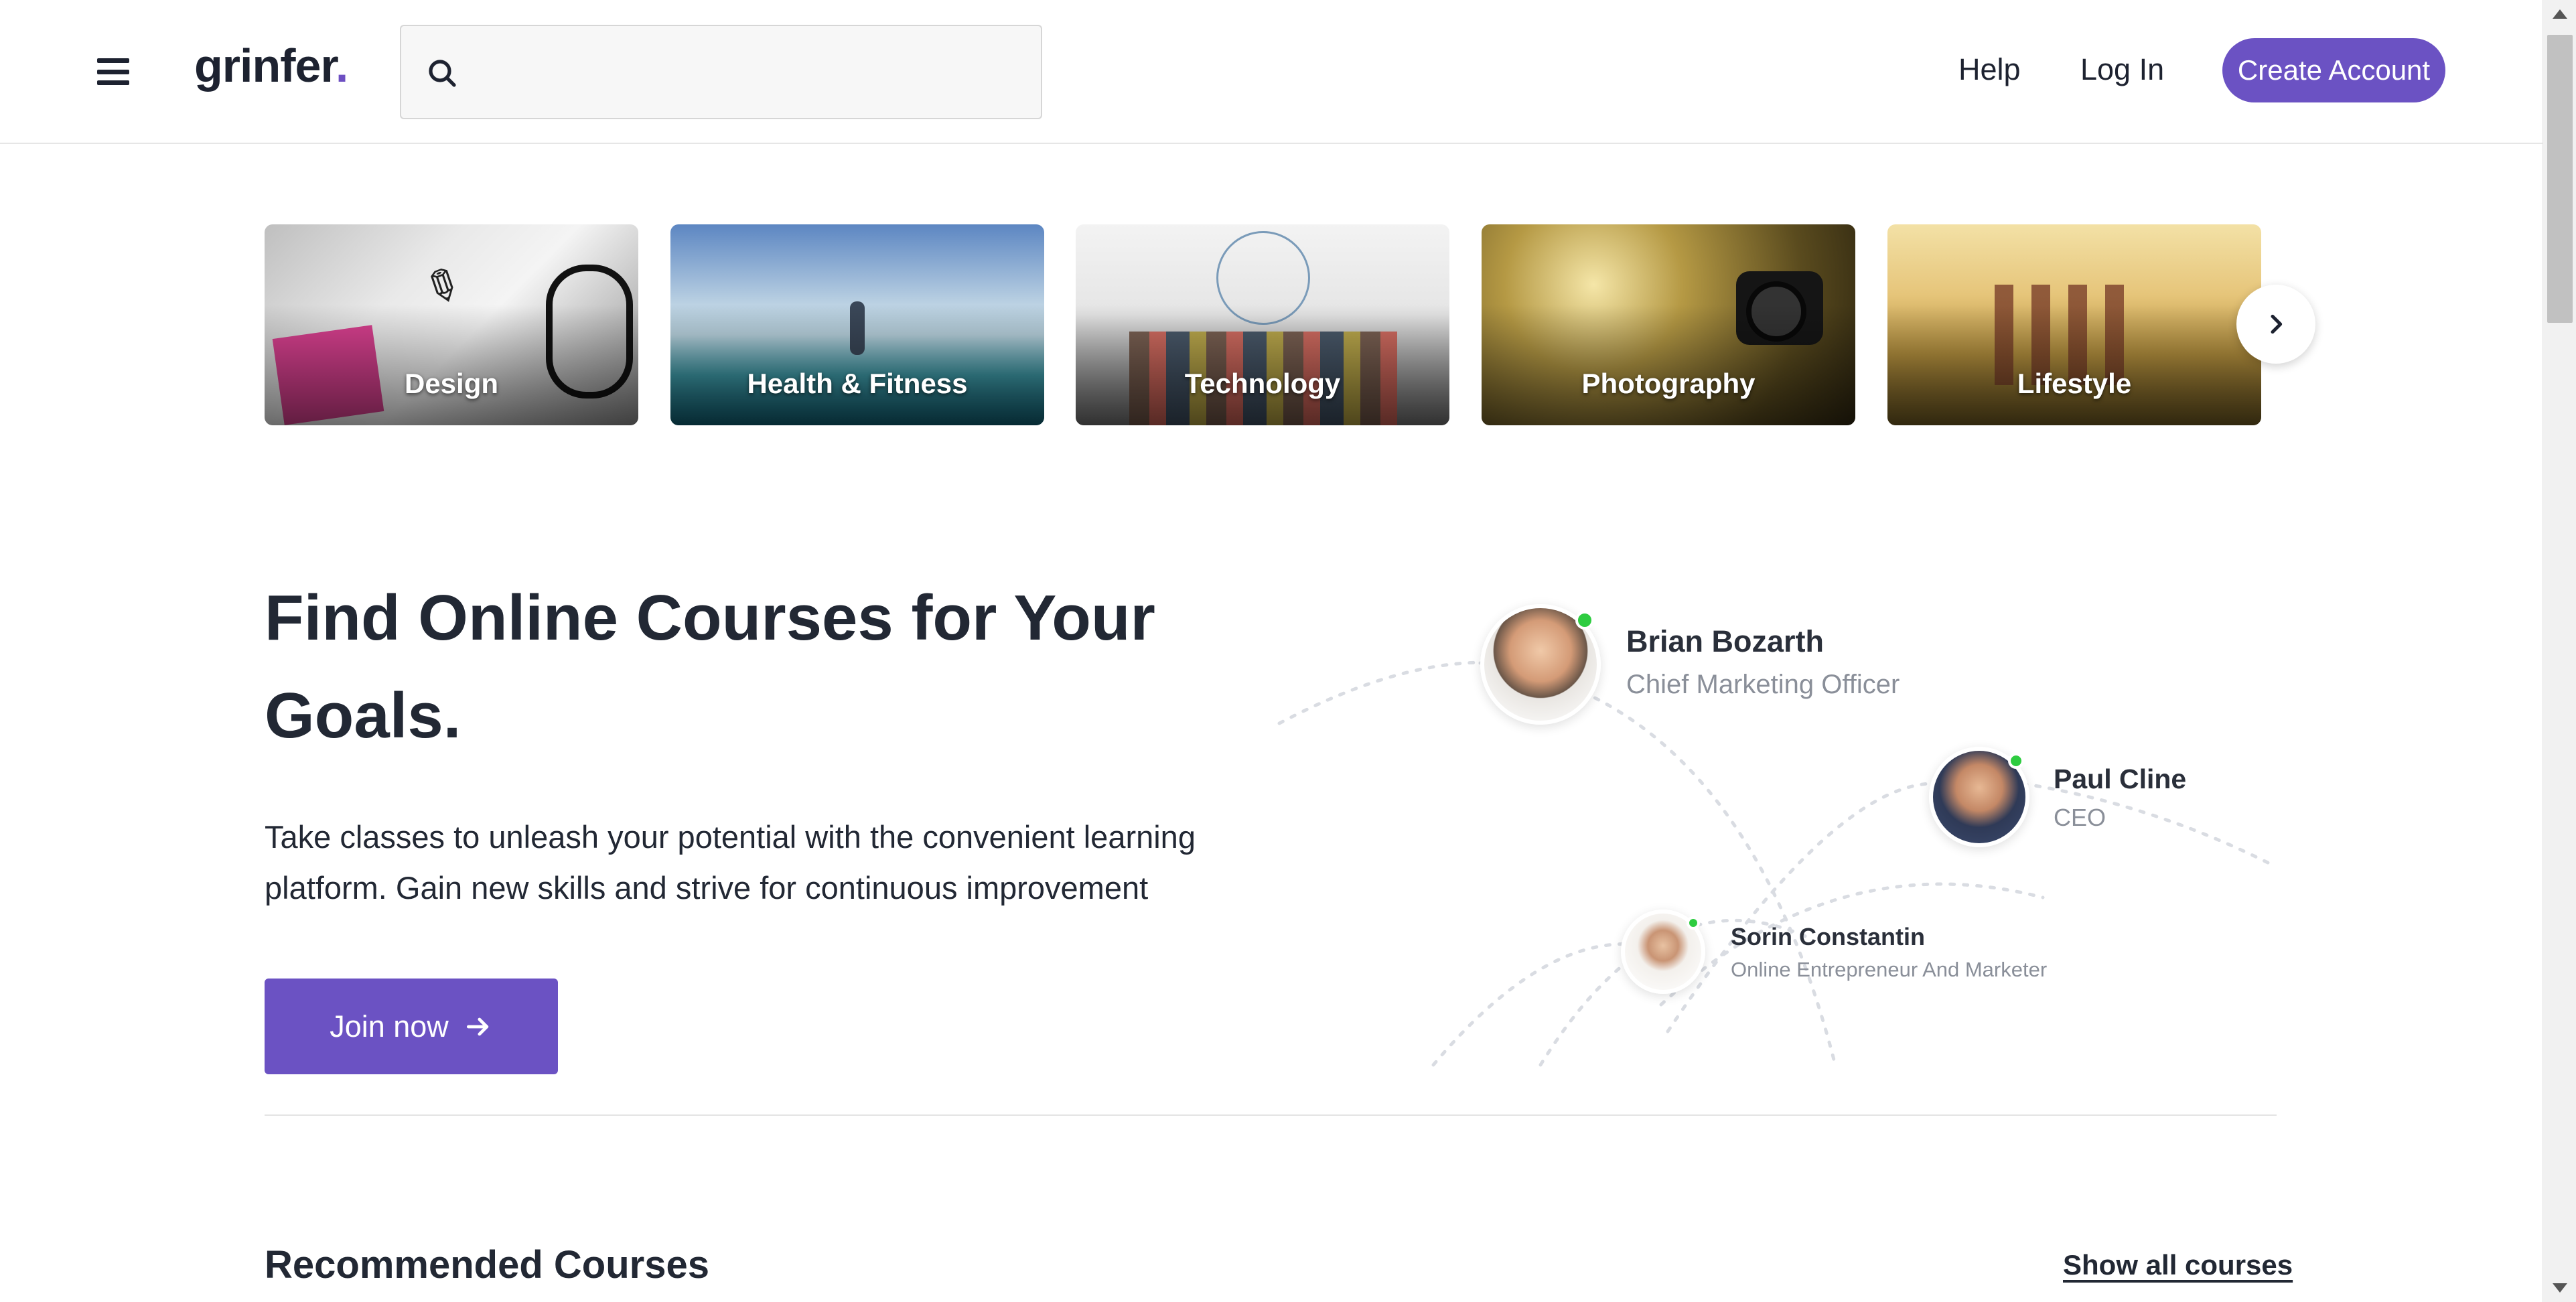 The height and width of the screenshot is (1302, 2576). Describe the element at coordinates (487, 1265) in the screenshot. I see `recommended-courses-title: Recommended Courses` at that location.